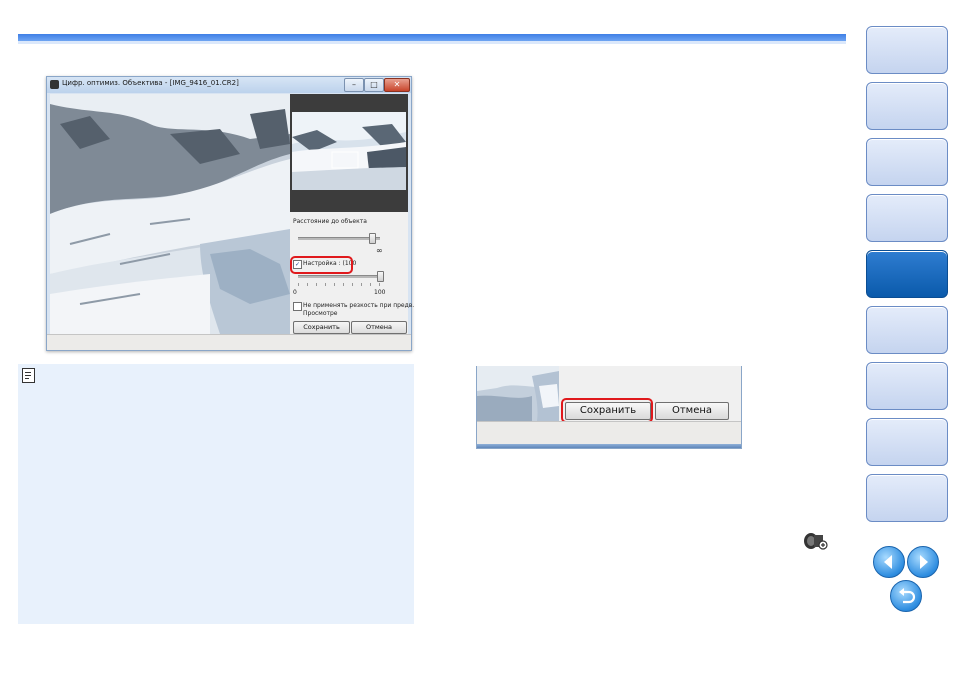  I want to click on distance-slider-track, so click(339, 238).